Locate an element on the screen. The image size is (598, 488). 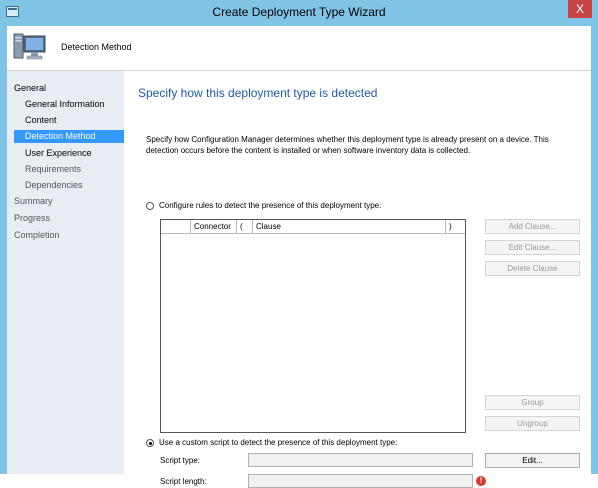
script-length-label: Script length: is located at coordinates (183, 481).